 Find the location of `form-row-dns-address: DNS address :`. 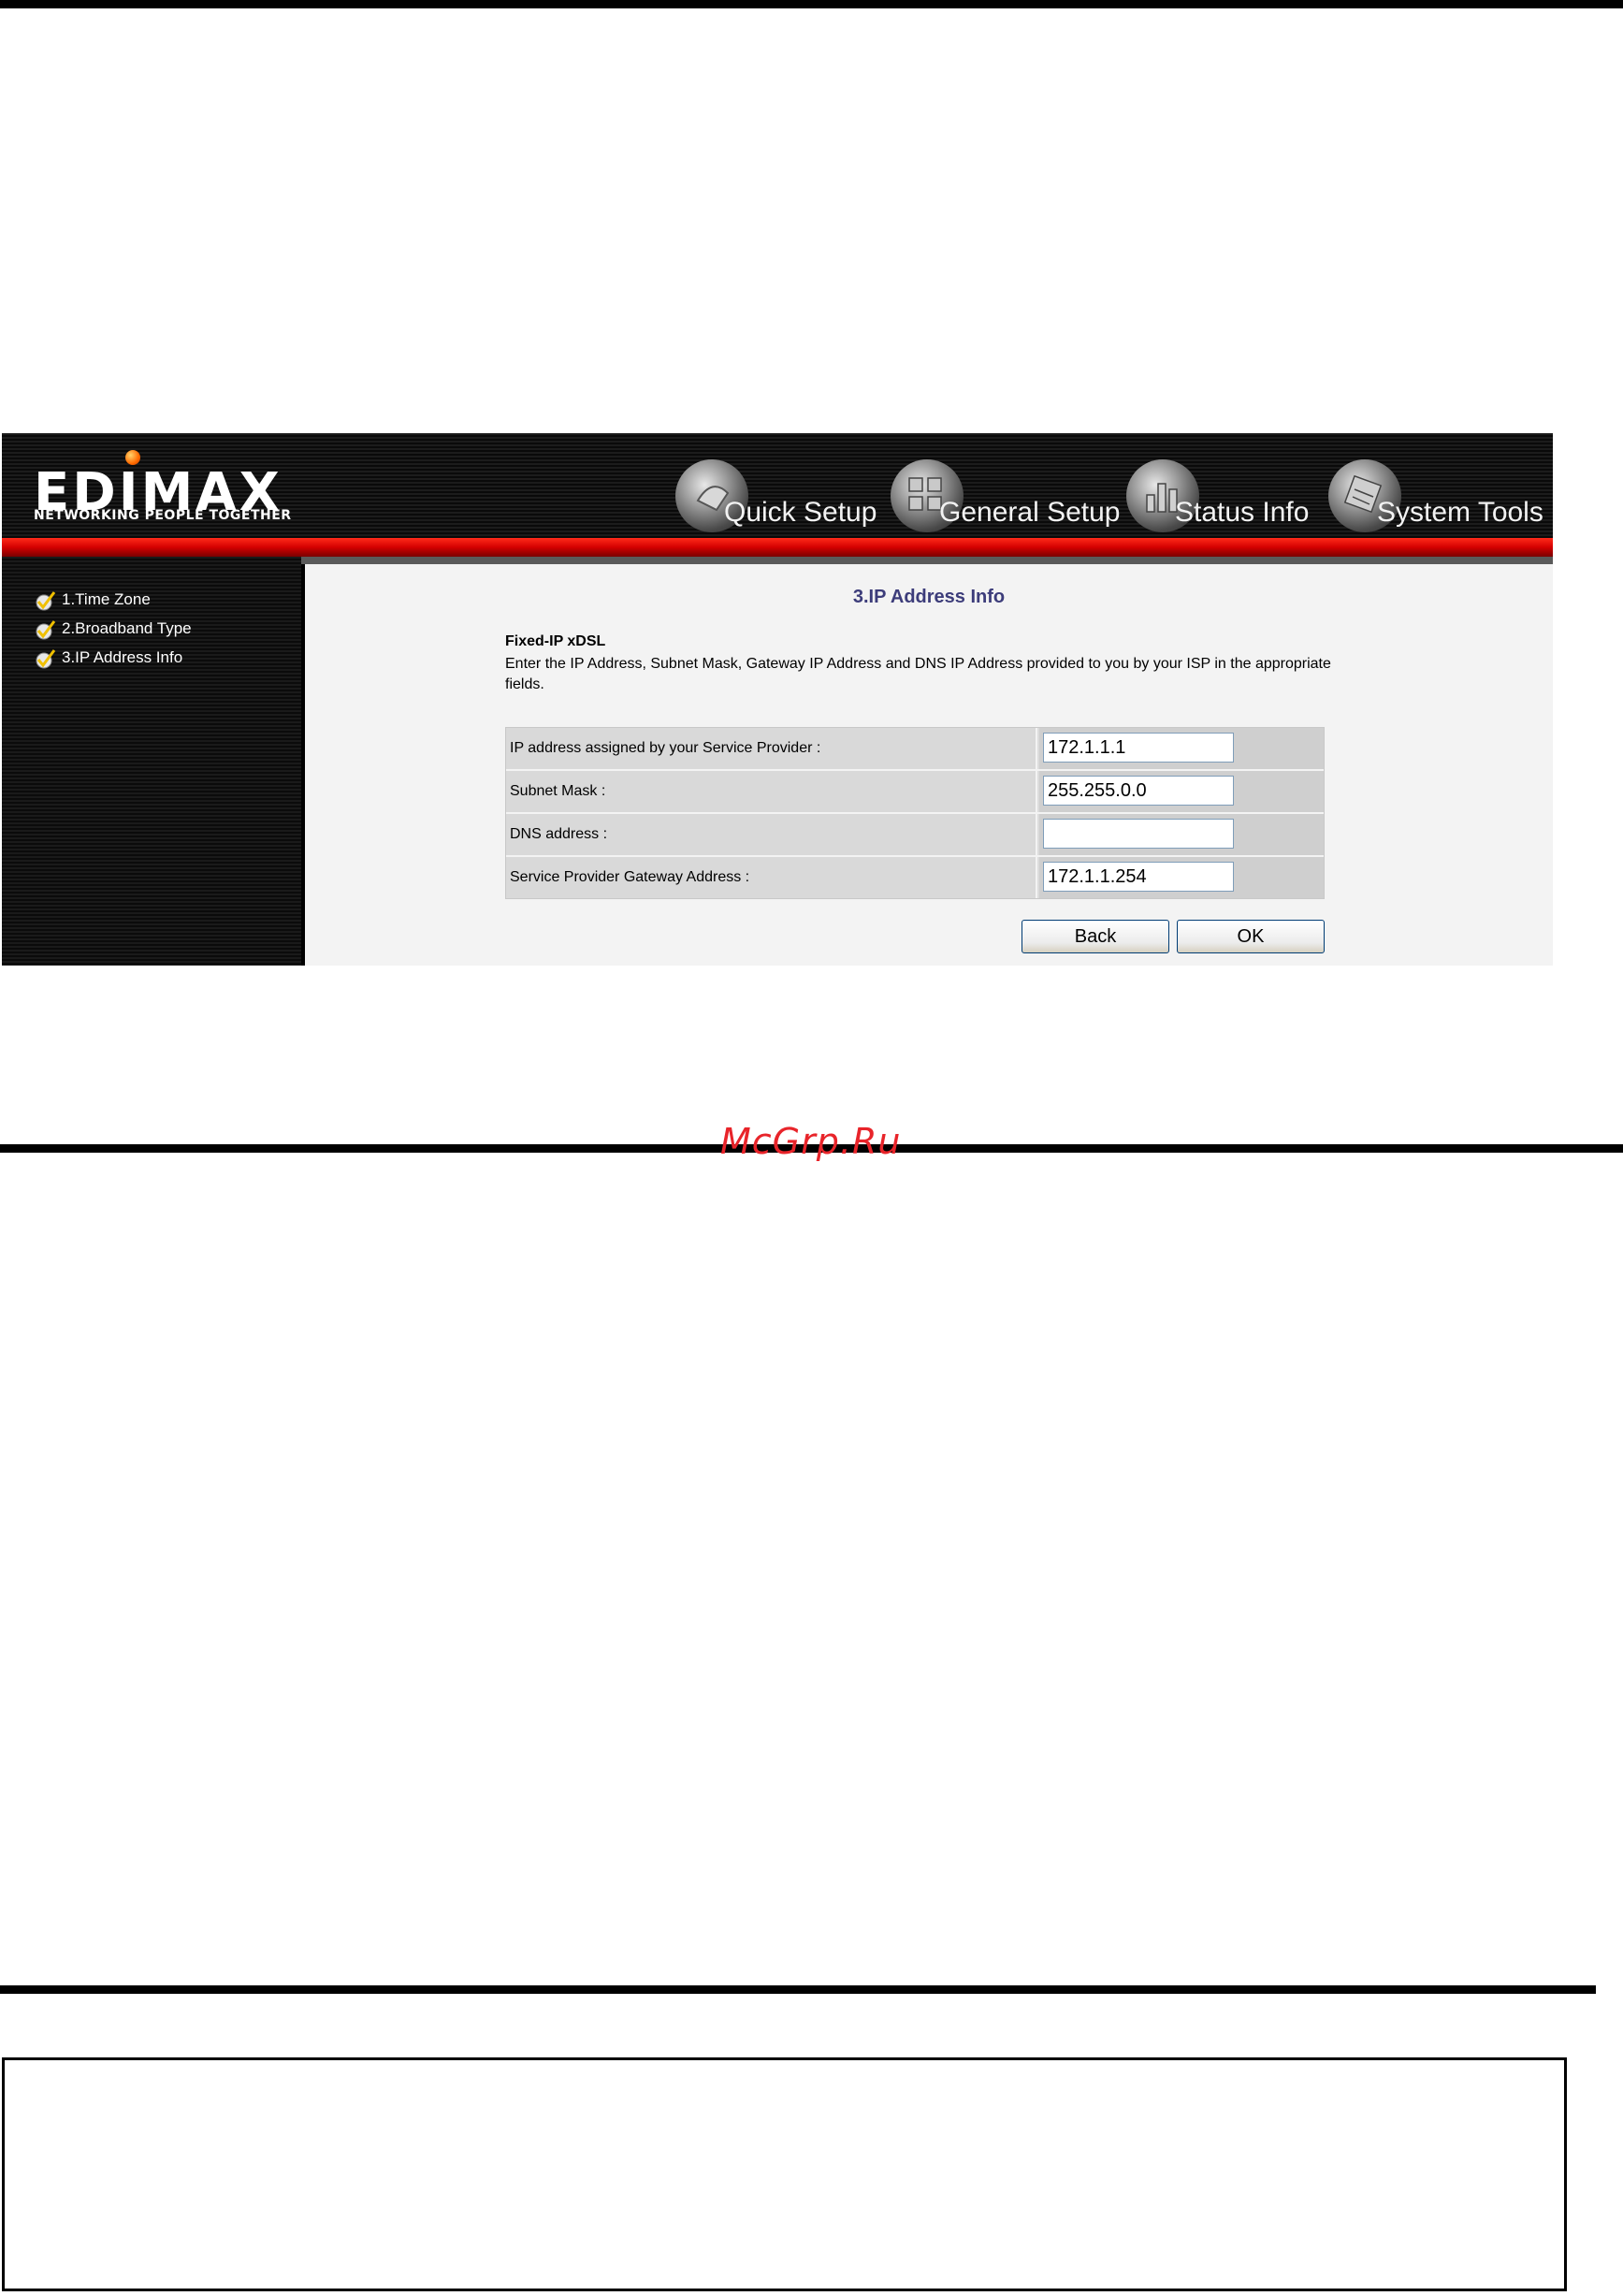

form-row-dns-address: DNS address : is located at coordinates (915, 835).